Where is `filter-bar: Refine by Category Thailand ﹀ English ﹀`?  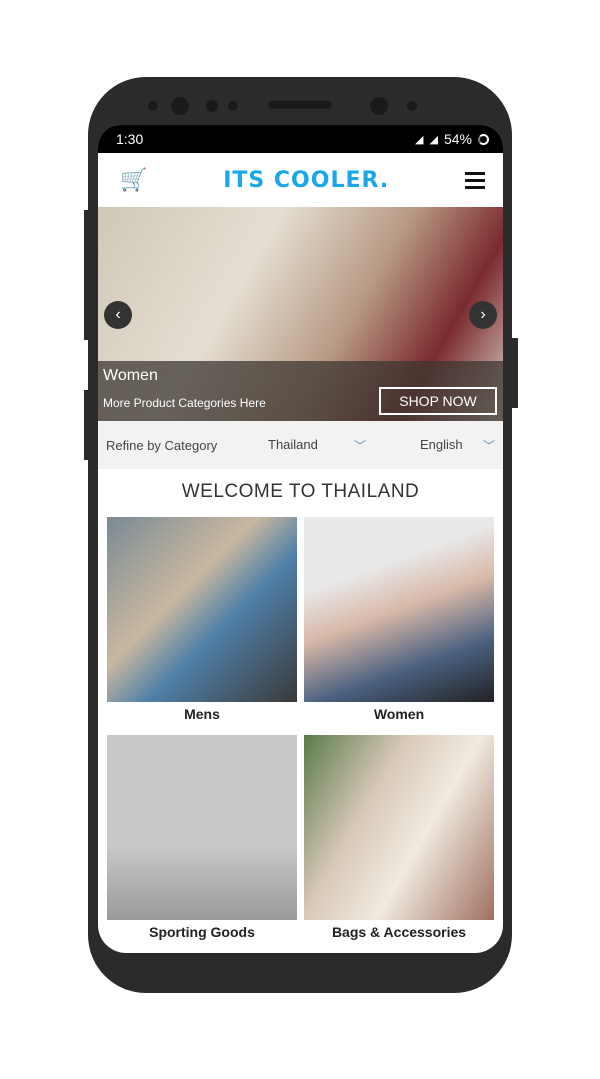
filter-bar: Refine by Category Thailand ﹀ English ﹀ is located at coordinates (300, 445).